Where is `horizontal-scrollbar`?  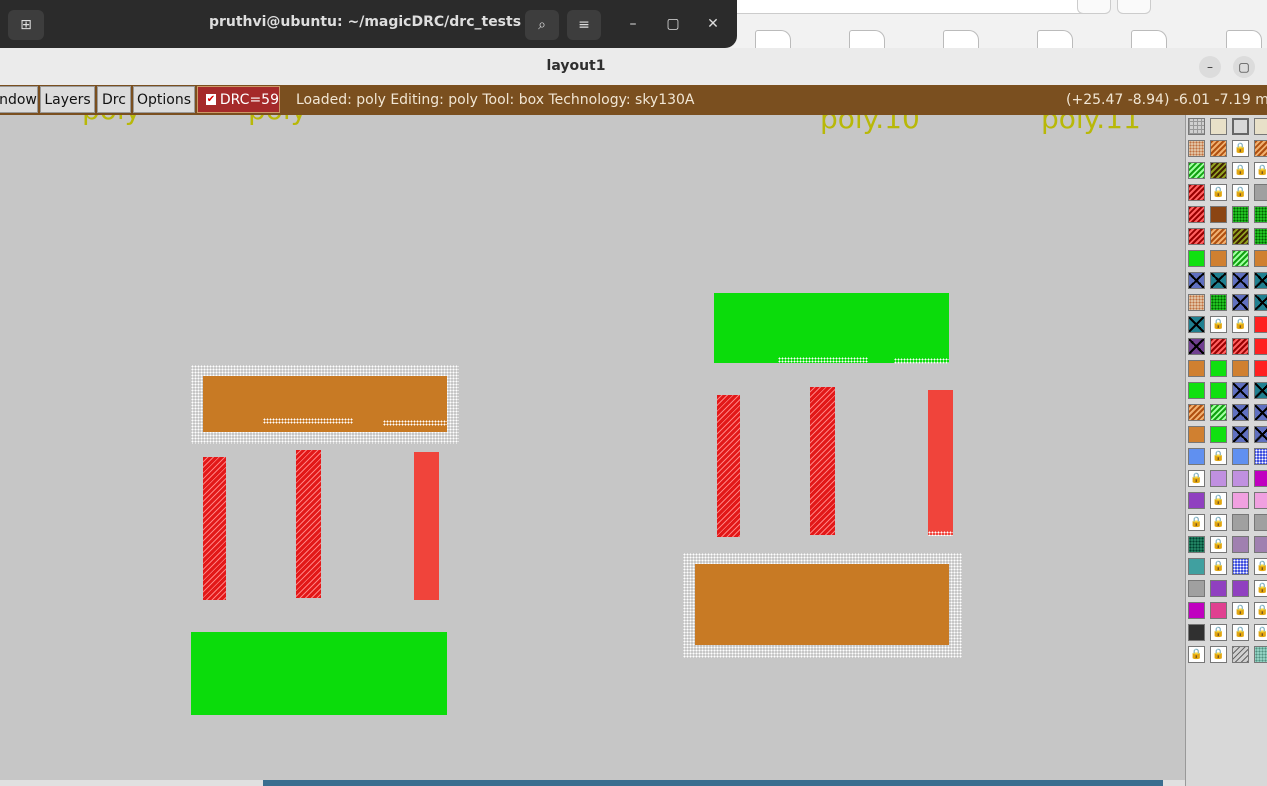
horizontal-scrollbar is located at coordinates (592, 783).